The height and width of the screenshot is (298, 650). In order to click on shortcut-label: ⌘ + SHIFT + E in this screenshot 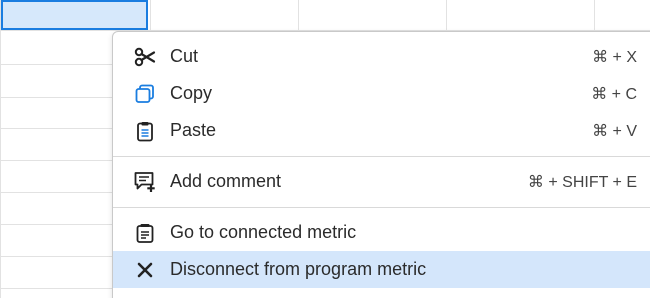, I will do `click(582, 182)`.